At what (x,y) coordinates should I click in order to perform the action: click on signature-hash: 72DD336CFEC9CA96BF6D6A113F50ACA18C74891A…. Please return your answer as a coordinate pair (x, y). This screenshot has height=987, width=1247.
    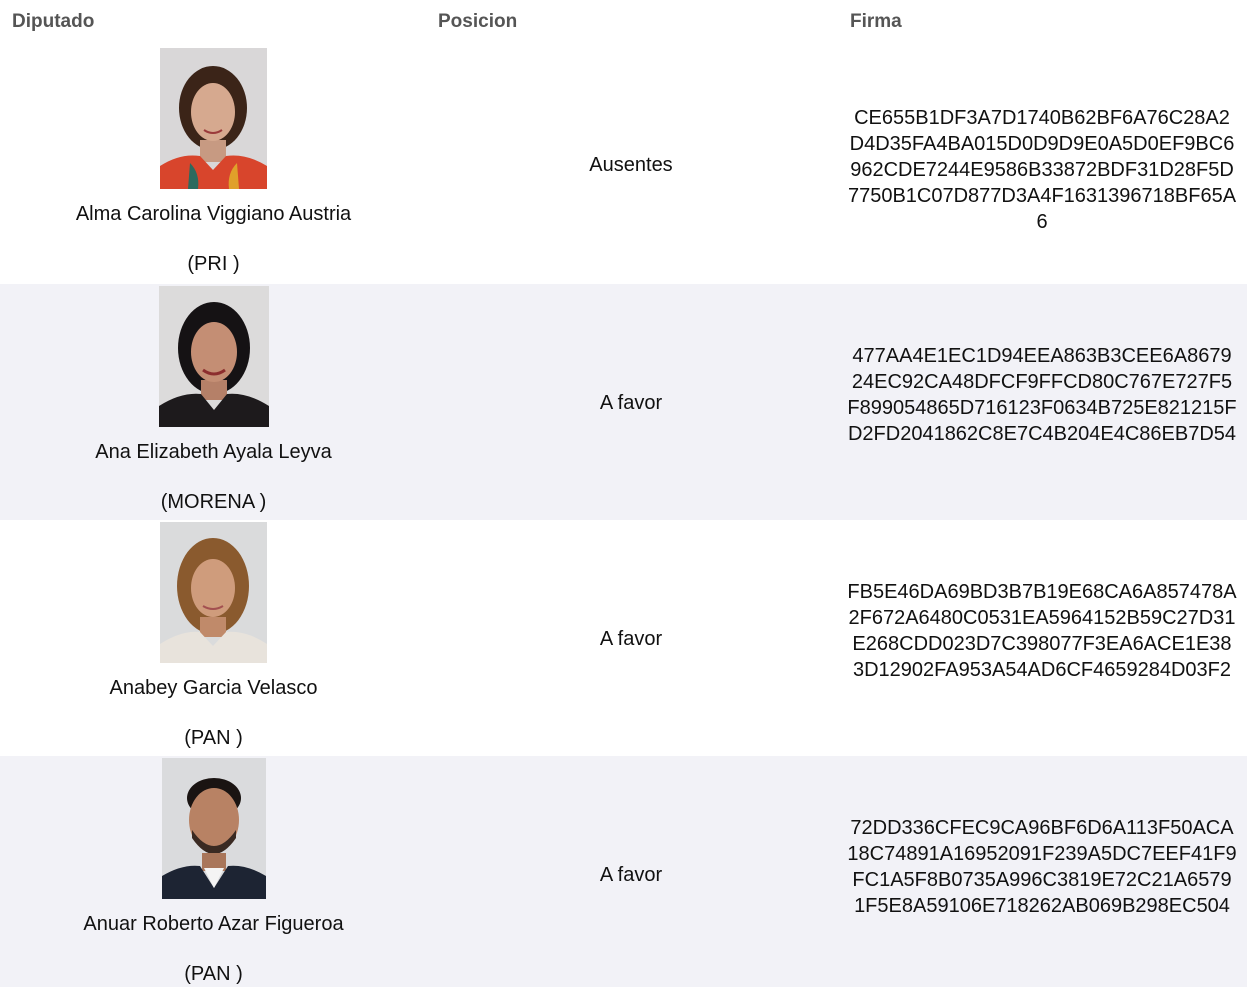
    Looking at the image, I should click on (1042, 867).